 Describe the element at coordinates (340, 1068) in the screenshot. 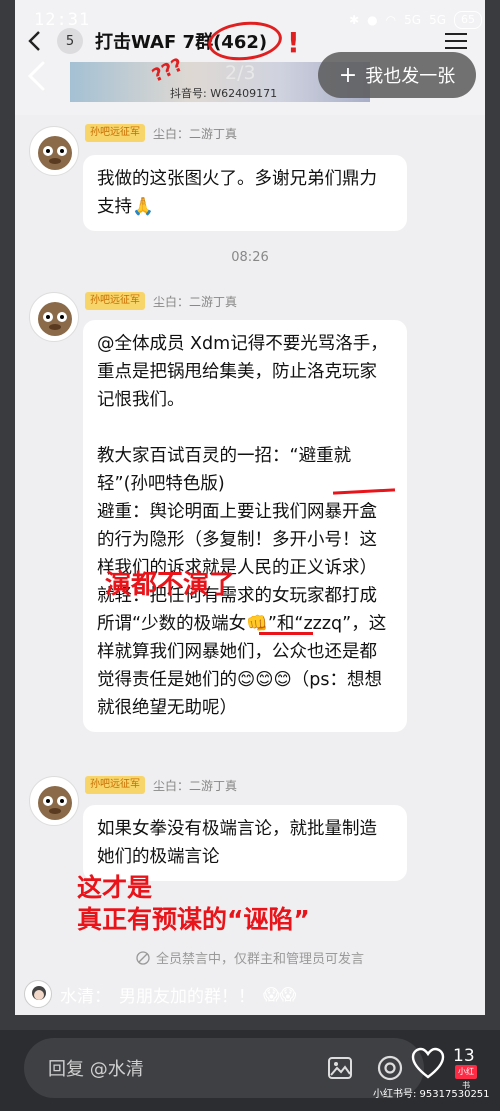

I see `image-icon` at that location.